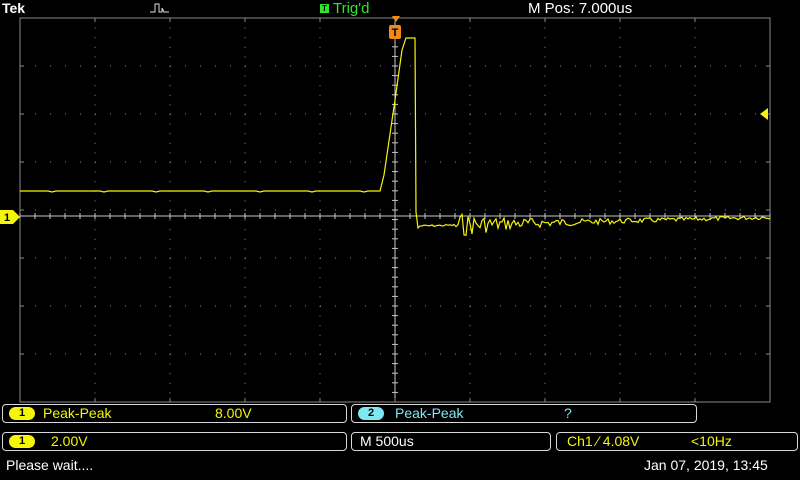  I want to click on trigger-frequency: <10Hz, so click(711, 441).